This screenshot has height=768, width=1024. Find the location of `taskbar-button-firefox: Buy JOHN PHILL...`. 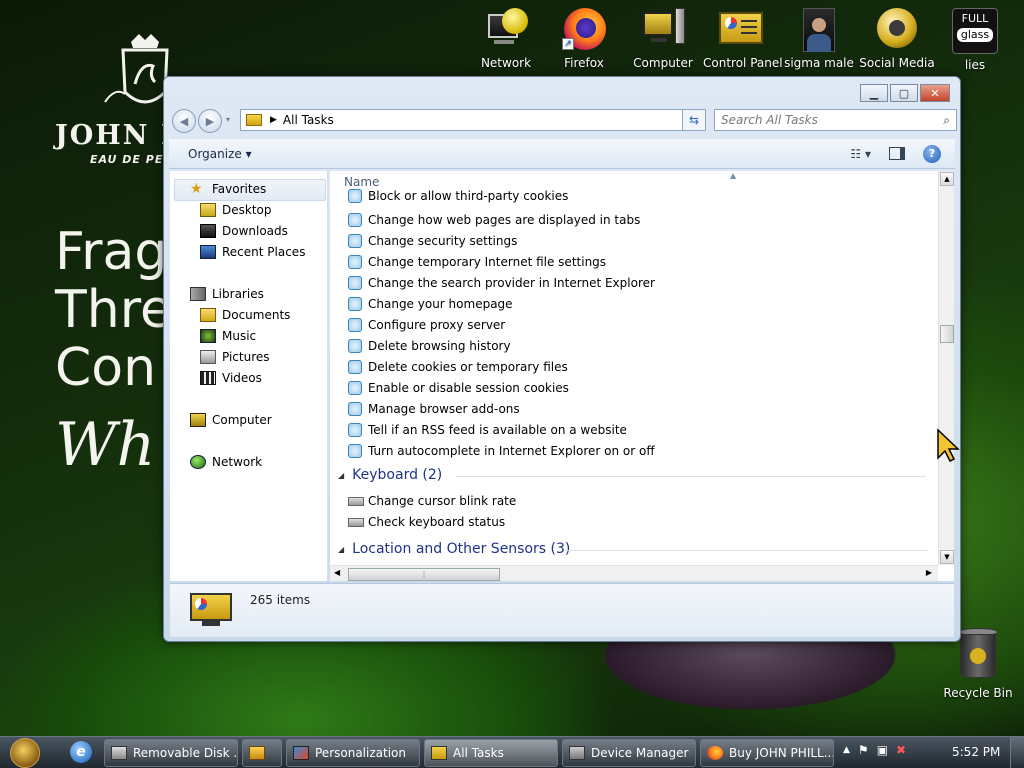

taskbar-button-firefox: Buy JOHN PHILL... is located at coordinates (767, 753).